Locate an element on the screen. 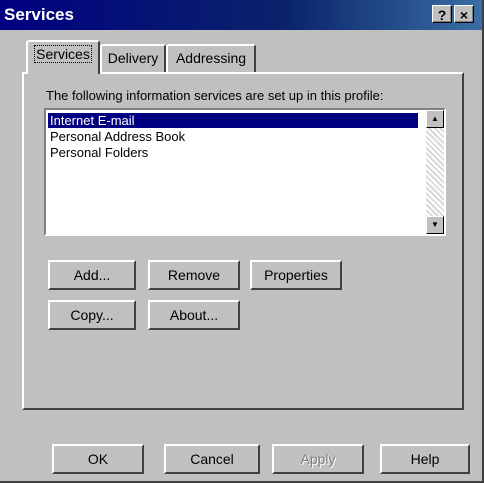 This screenshot has height=483, width=484. scroll-down-icon: ▼ is located at coordinates (435, 225).